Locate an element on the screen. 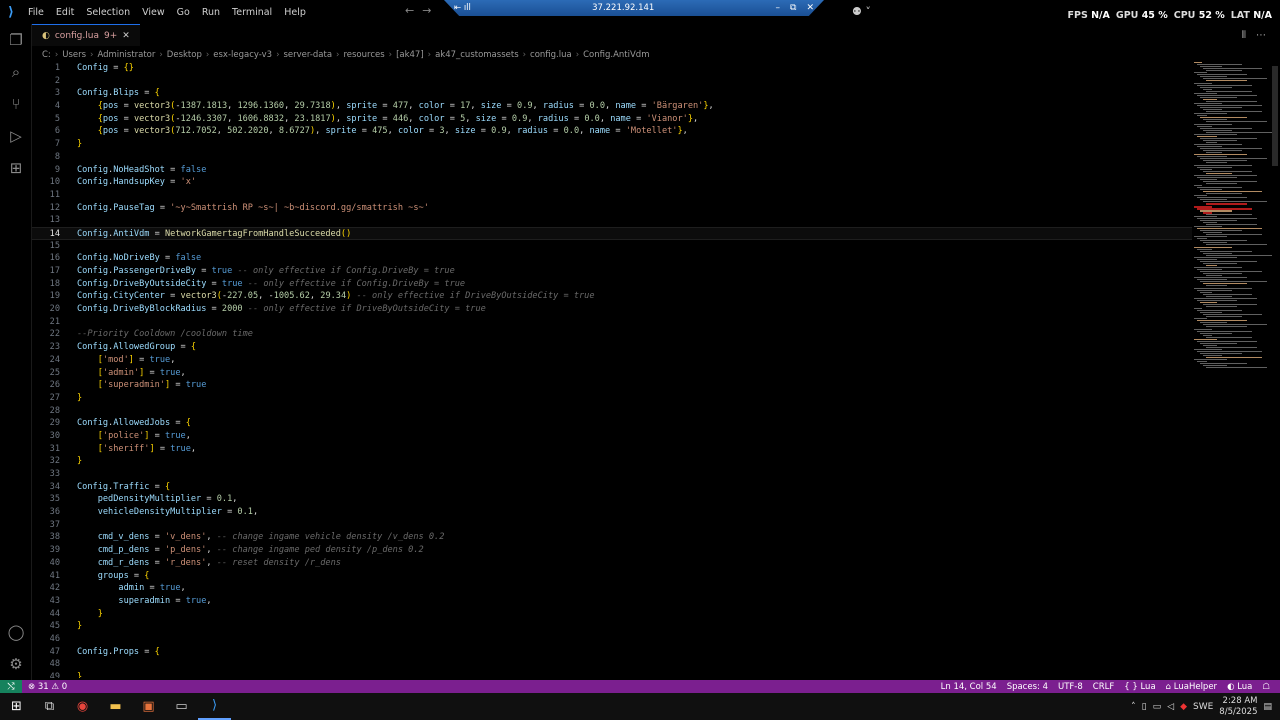 This screenshot has height=720, width=1280. explorer-icon: ❐ is located at coordinates (16, 40).